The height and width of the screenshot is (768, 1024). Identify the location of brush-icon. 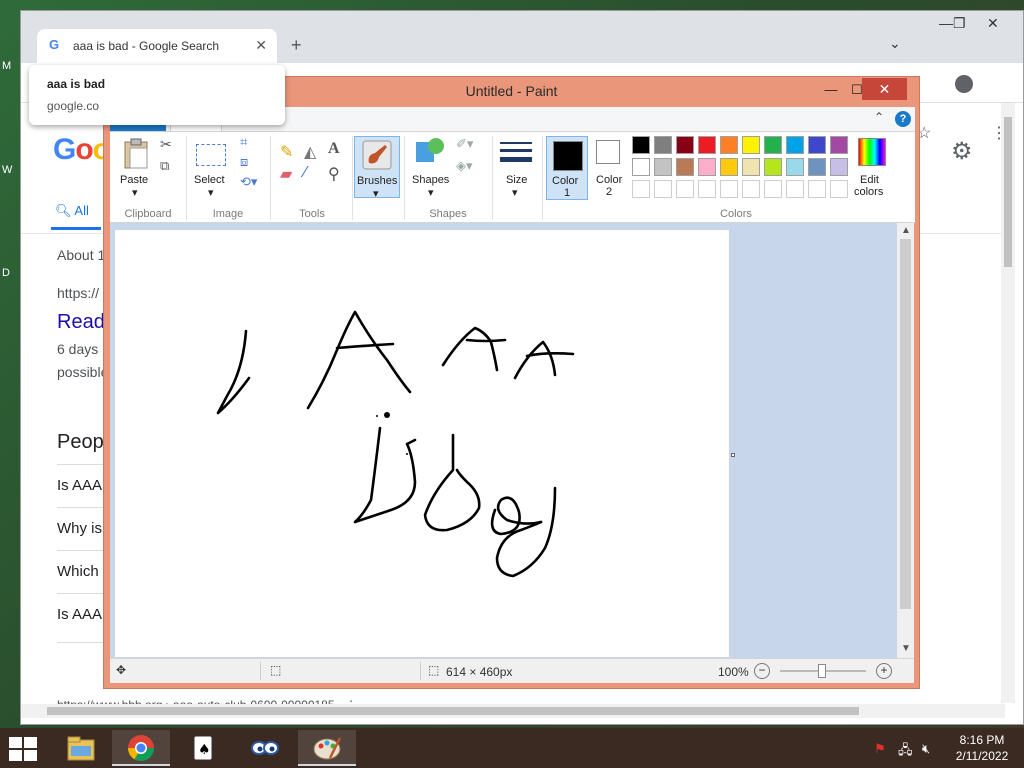
(377, 155).